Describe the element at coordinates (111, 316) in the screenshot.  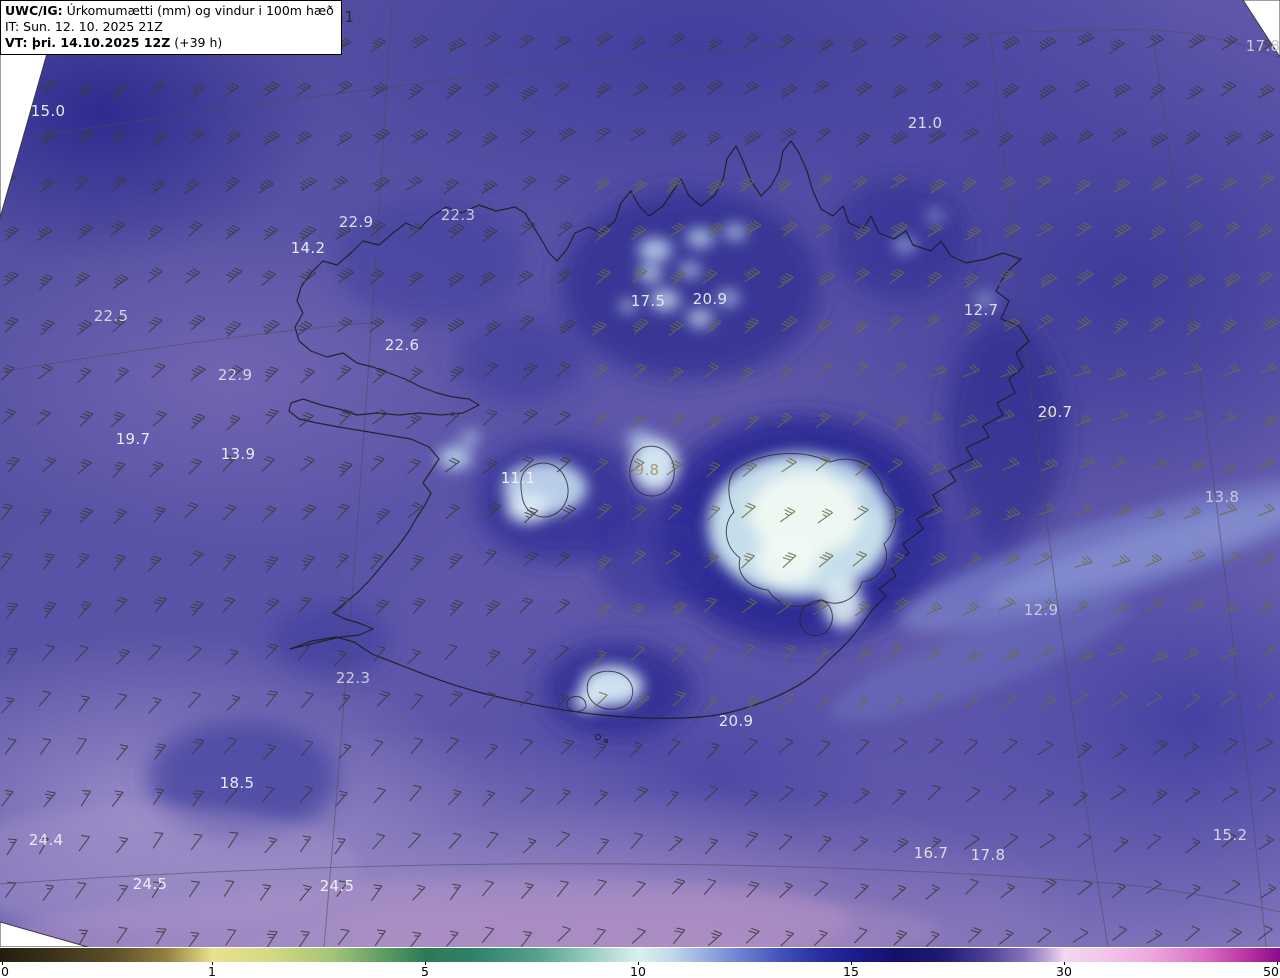
I see `value-label: 22.5` at that location.